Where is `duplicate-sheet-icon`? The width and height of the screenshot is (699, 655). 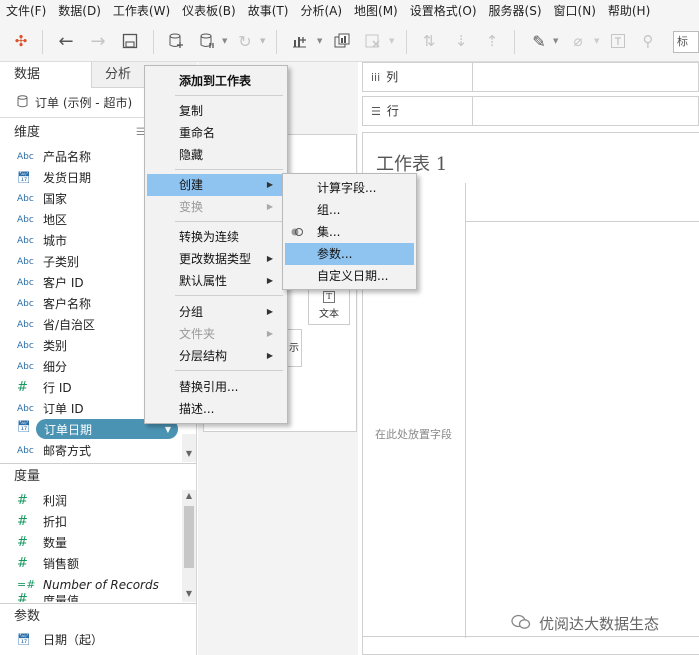
duplicate-sheet-icon is located at coordinates (342, 41).